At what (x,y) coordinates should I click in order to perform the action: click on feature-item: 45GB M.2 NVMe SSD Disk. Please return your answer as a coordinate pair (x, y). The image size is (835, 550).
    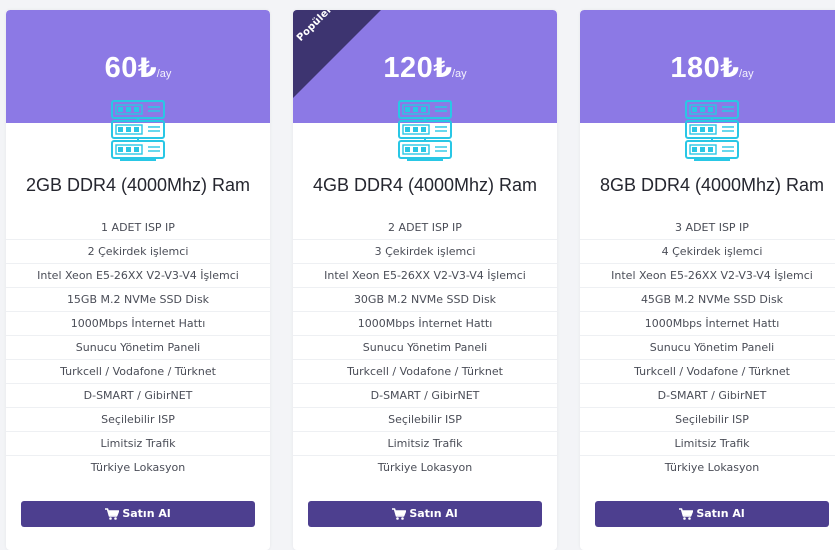
    Looking at the image, I should click on (707, 300).